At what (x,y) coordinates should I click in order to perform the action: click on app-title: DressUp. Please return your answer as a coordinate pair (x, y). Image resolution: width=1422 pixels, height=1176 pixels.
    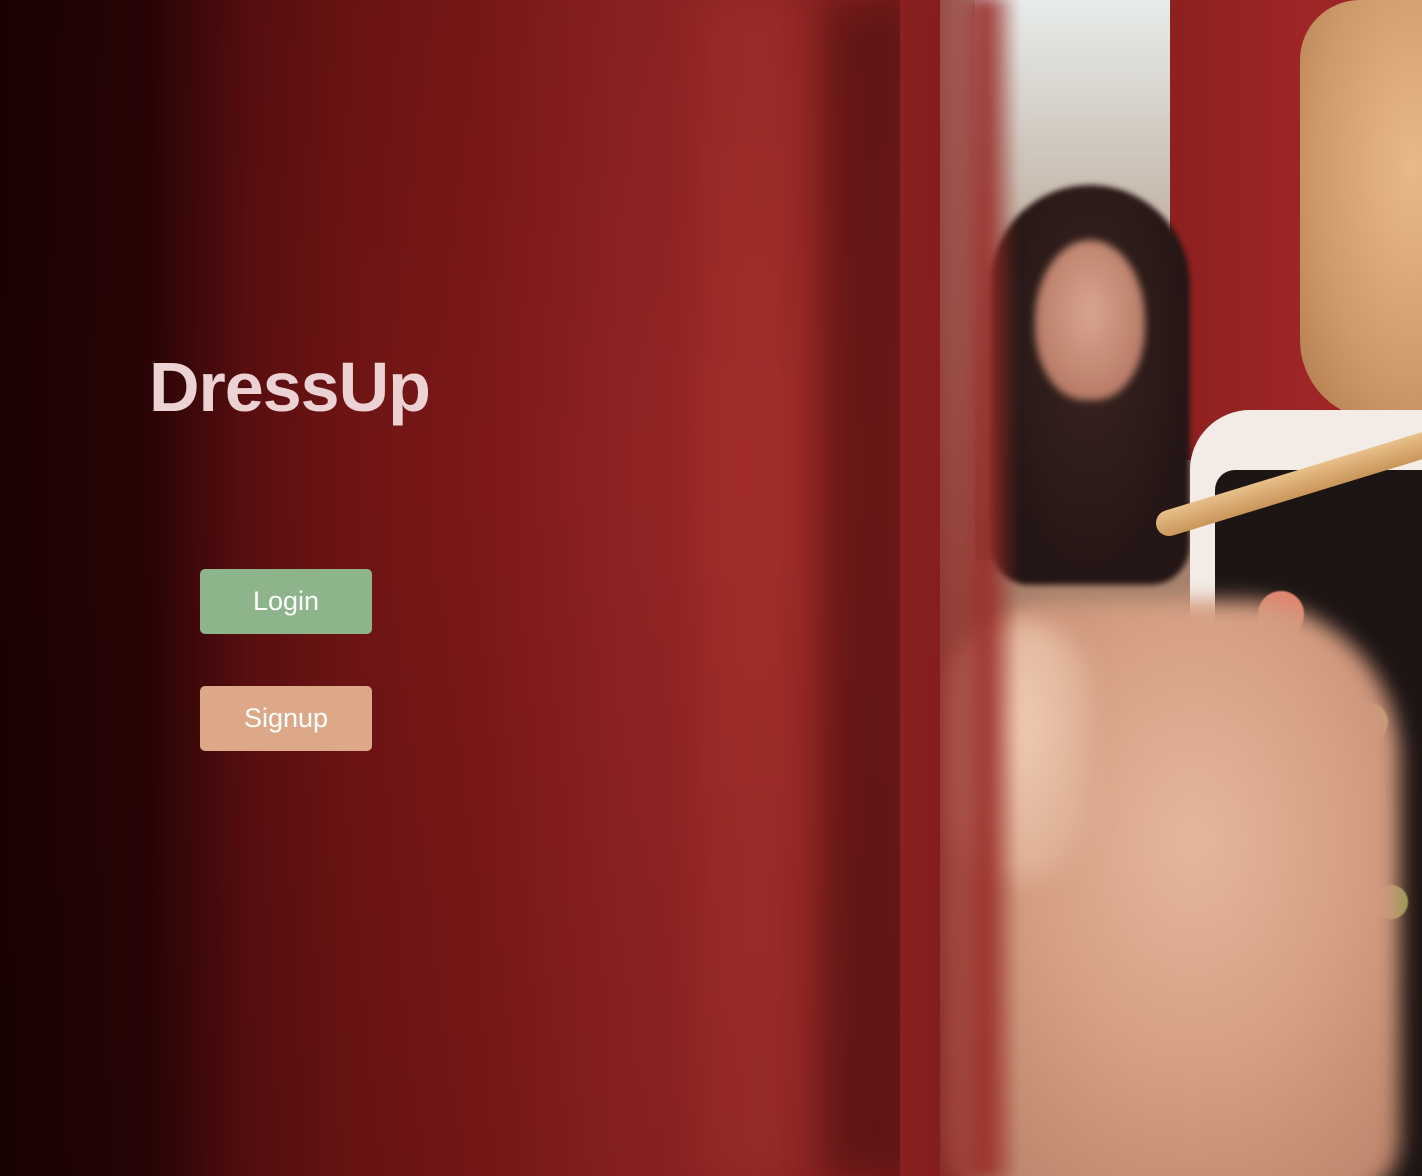
    Looking at the image, I should click on (290, 387).